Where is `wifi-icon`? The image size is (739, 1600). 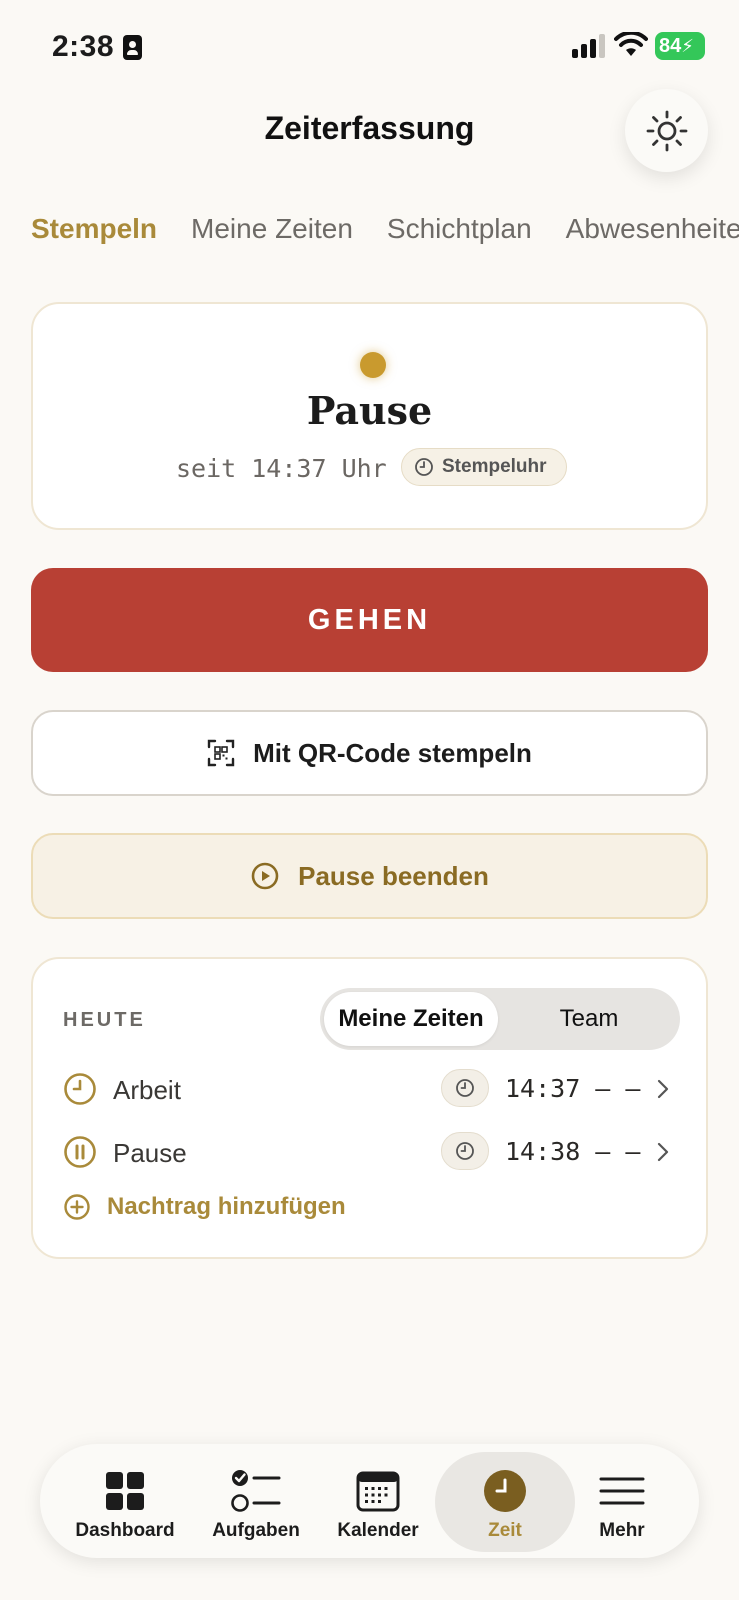 wifi-icon is located at coordinates (631, 44).